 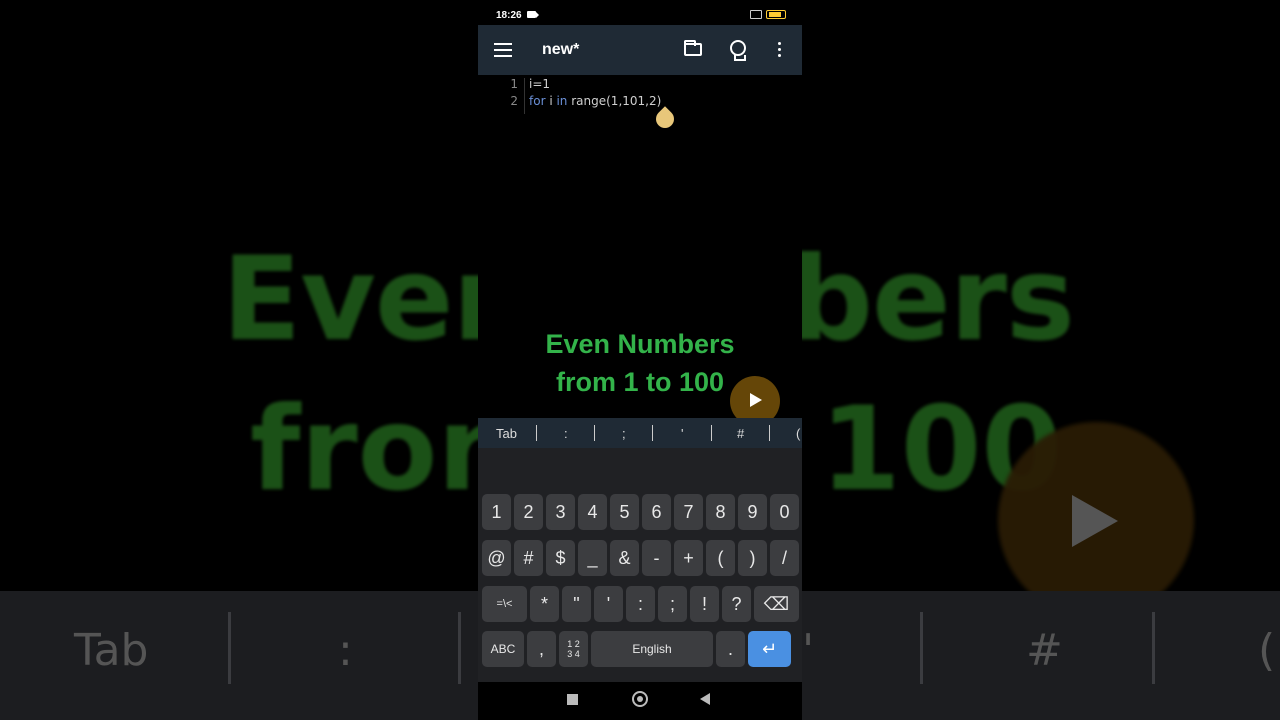 What do you see at coordinates (640, 558) in the screenshot?
I see `symbol-row-1: @ # $ _ & - + ( ) /` at bounding box center [640, 558].